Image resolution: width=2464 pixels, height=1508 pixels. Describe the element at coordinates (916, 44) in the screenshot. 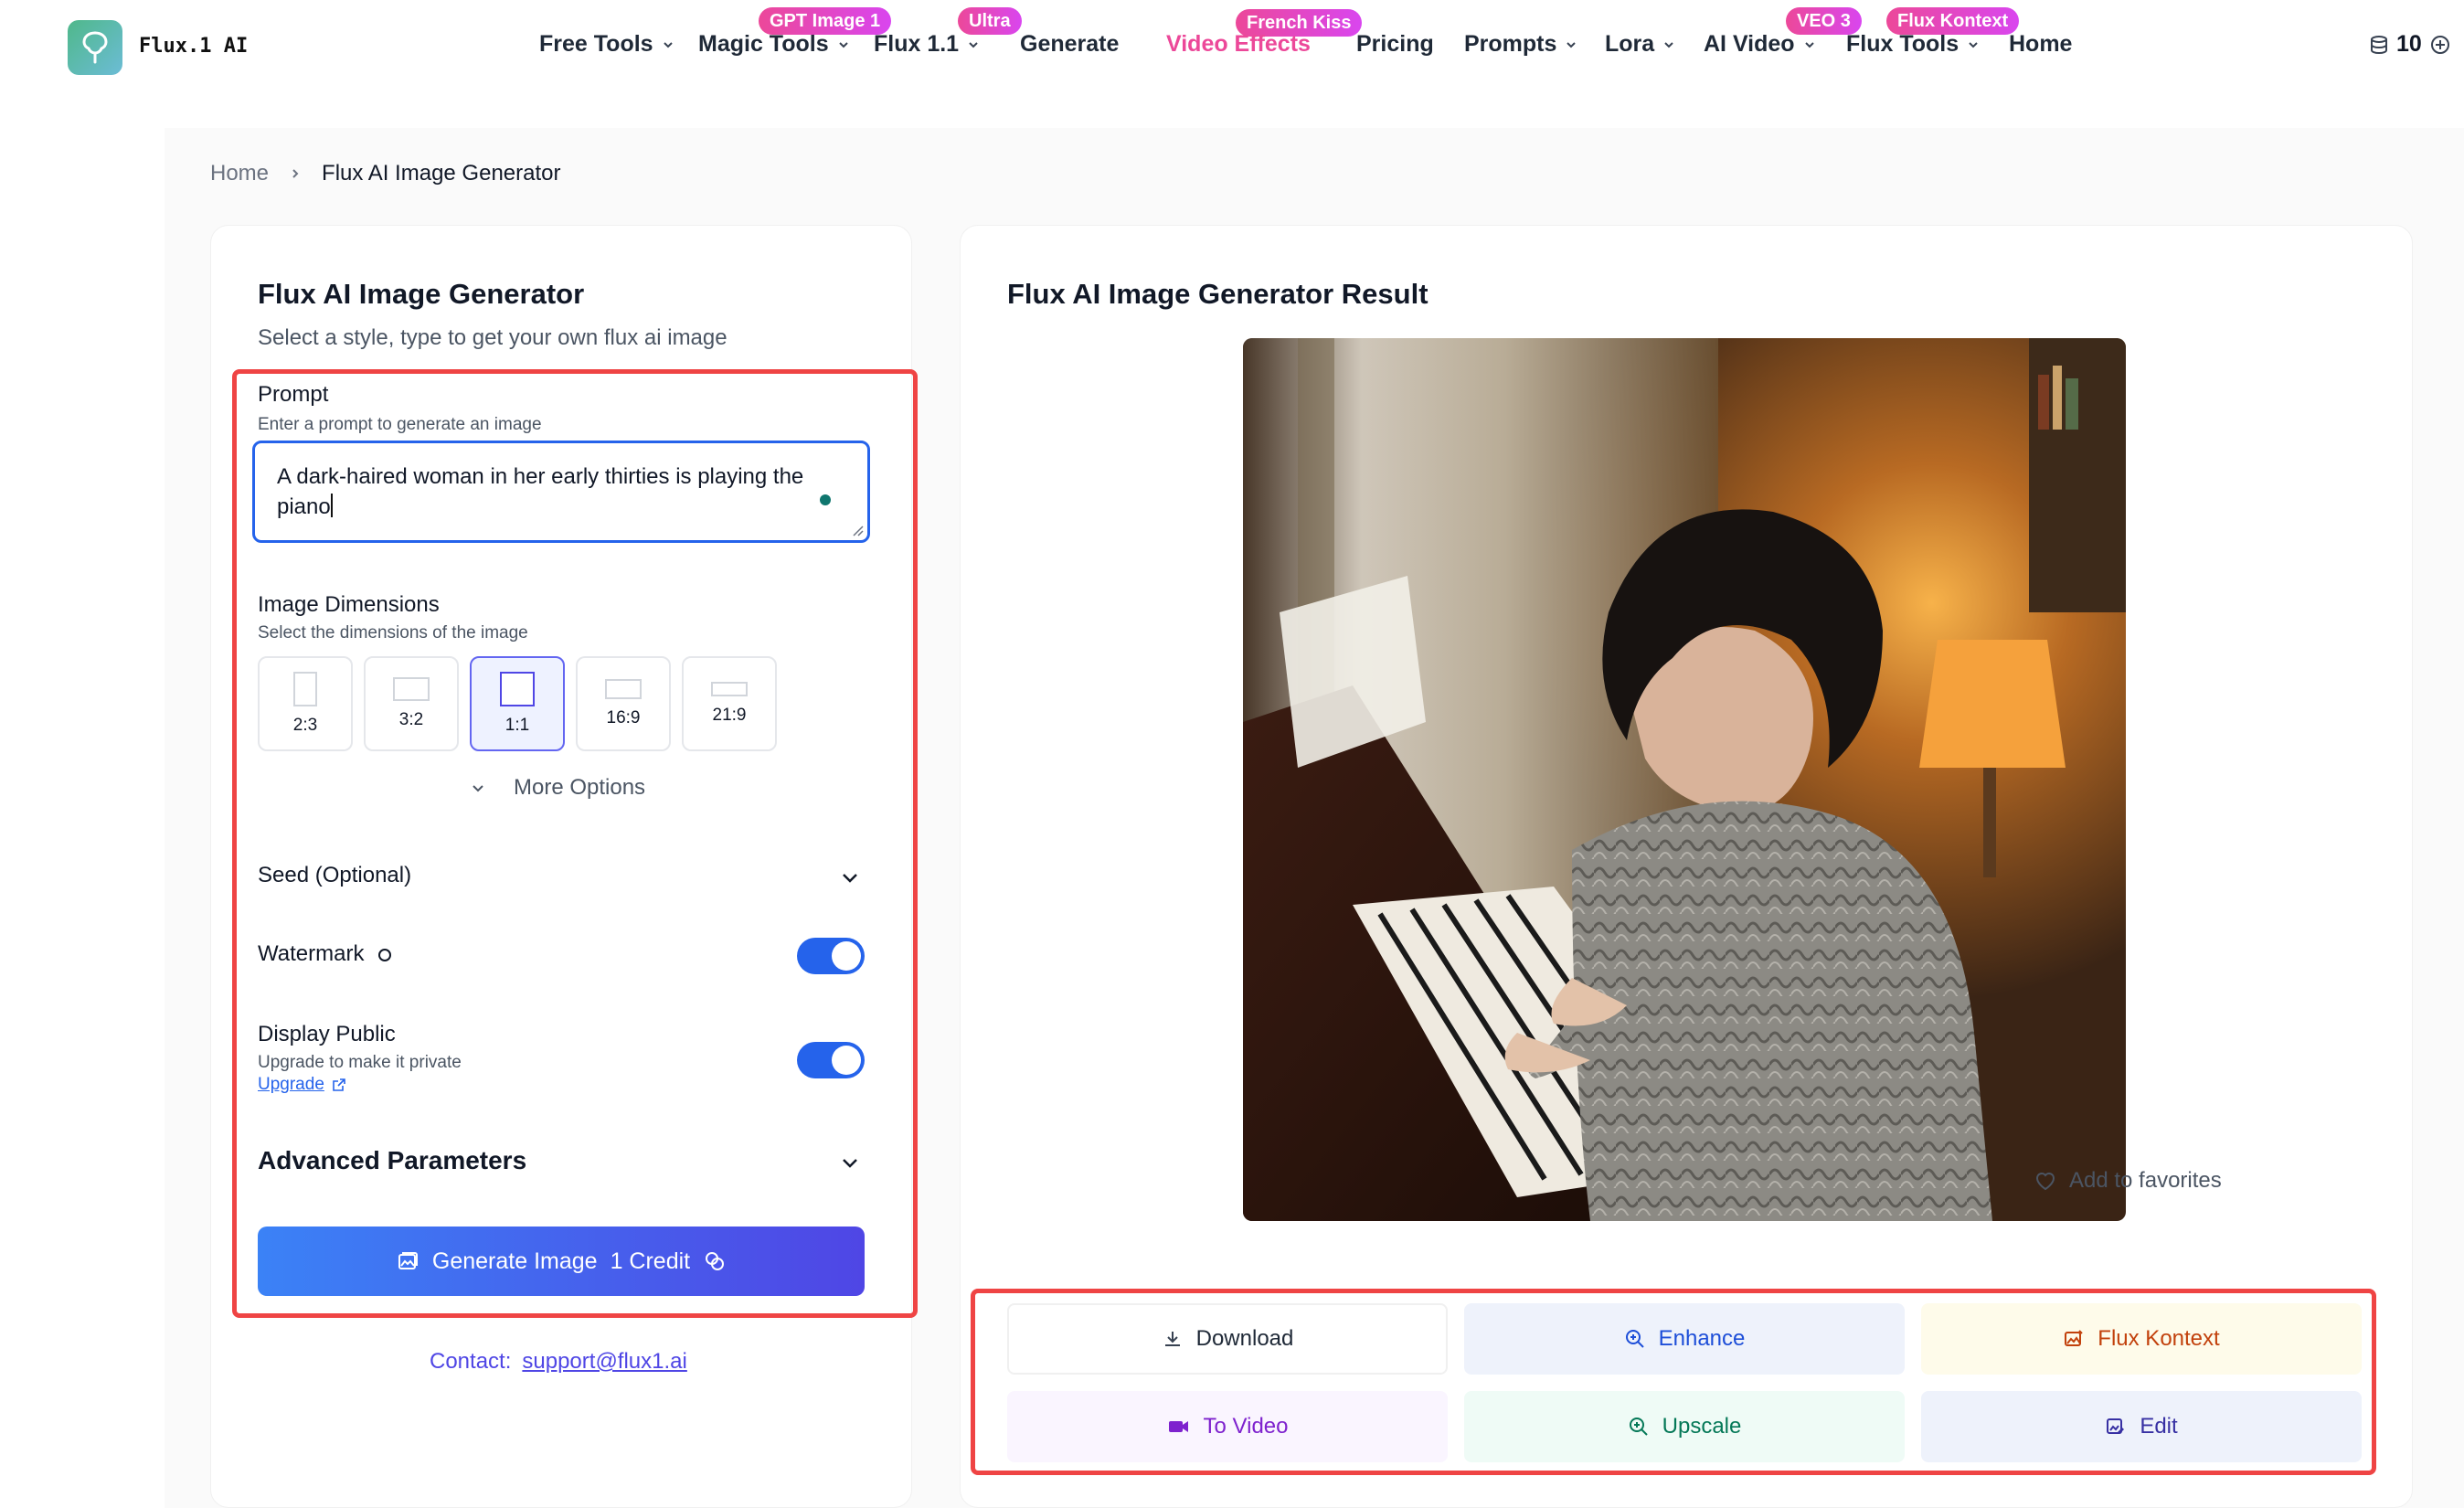

I see `nav-flux-11-label: Flux 1.1` at that location.